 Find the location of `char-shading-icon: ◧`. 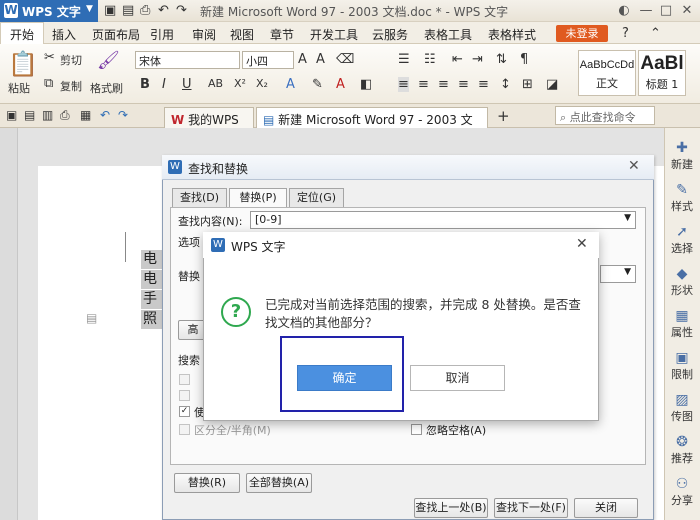

char-shading-icon: ◧ is located at coordinates (366, 84).